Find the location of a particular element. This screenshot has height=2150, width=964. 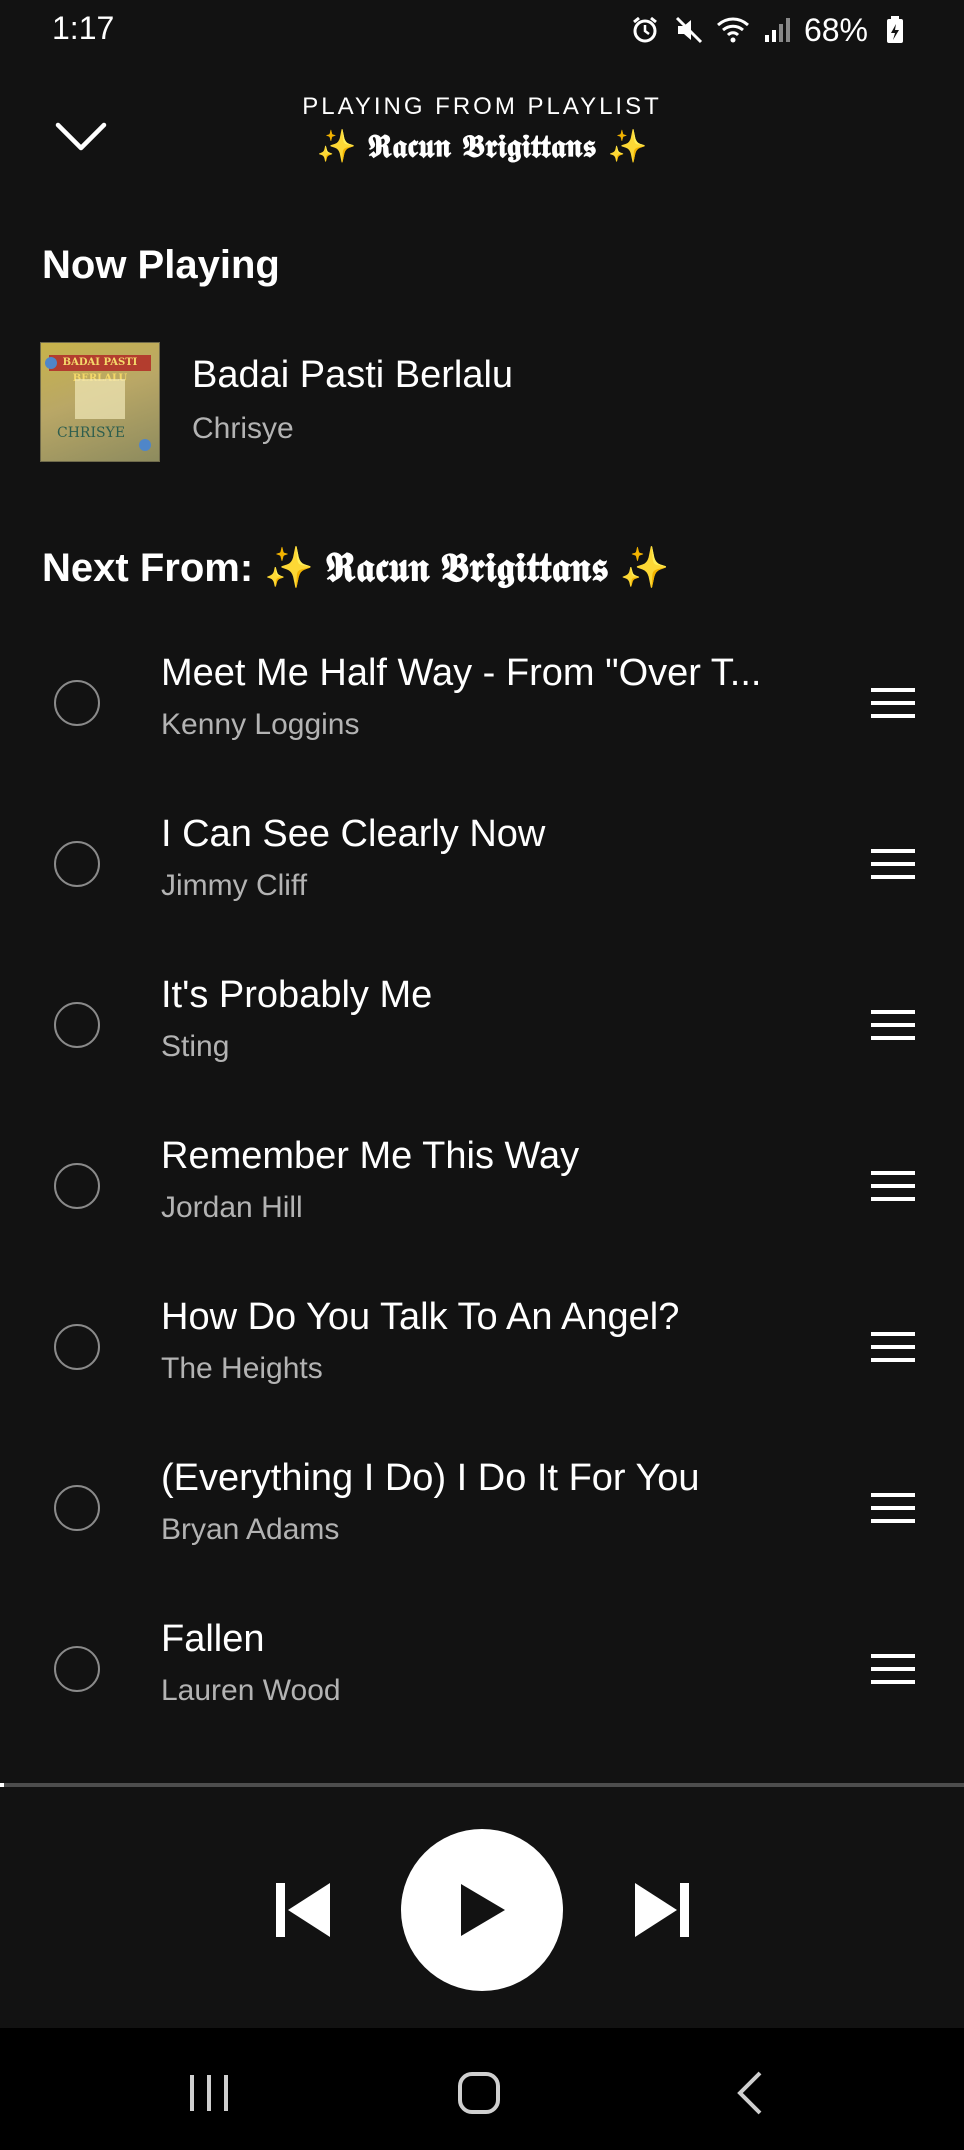

recents-icon is located at coordinates (209, 2093).